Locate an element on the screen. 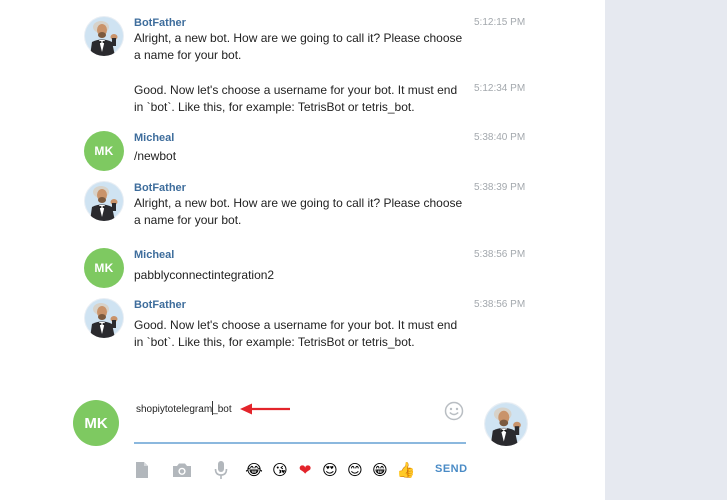  message-text: pabblyconnectintegration2 is located at coordinates (204, 275).